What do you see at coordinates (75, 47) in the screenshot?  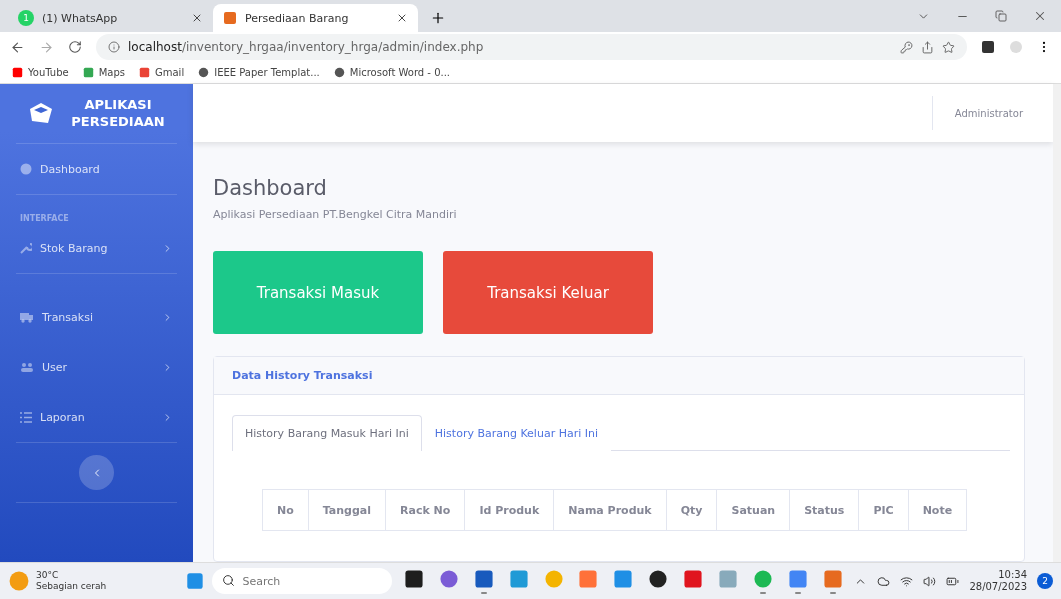 I see `reload-icon` at bounding box center [75, 47].